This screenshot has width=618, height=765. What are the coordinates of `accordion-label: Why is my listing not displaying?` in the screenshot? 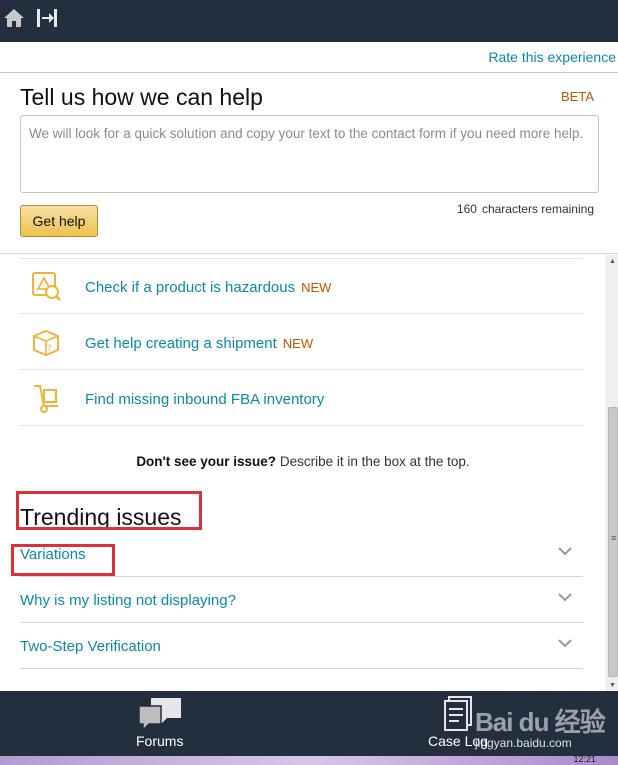 It's located at (128, 600).